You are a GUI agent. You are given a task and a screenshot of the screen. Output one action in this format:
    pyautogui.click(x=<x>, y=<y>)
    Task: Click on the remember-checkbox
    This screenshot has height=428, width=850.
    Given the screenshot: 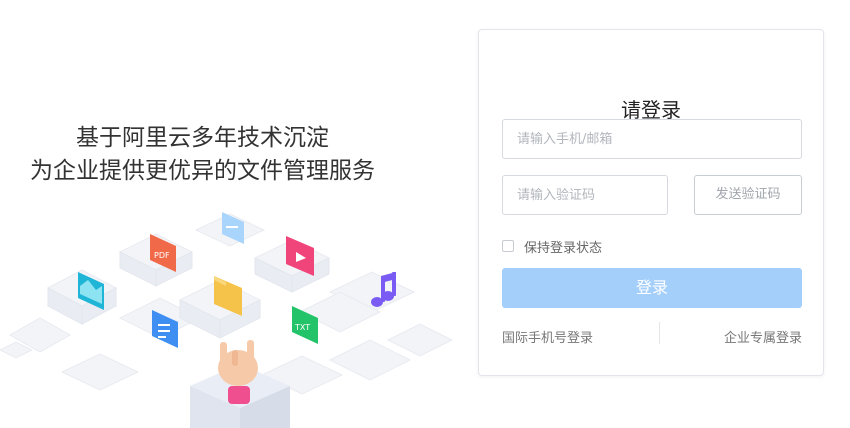 What is the action you would take?
    pyautogui.click(x=508, y=246)
    